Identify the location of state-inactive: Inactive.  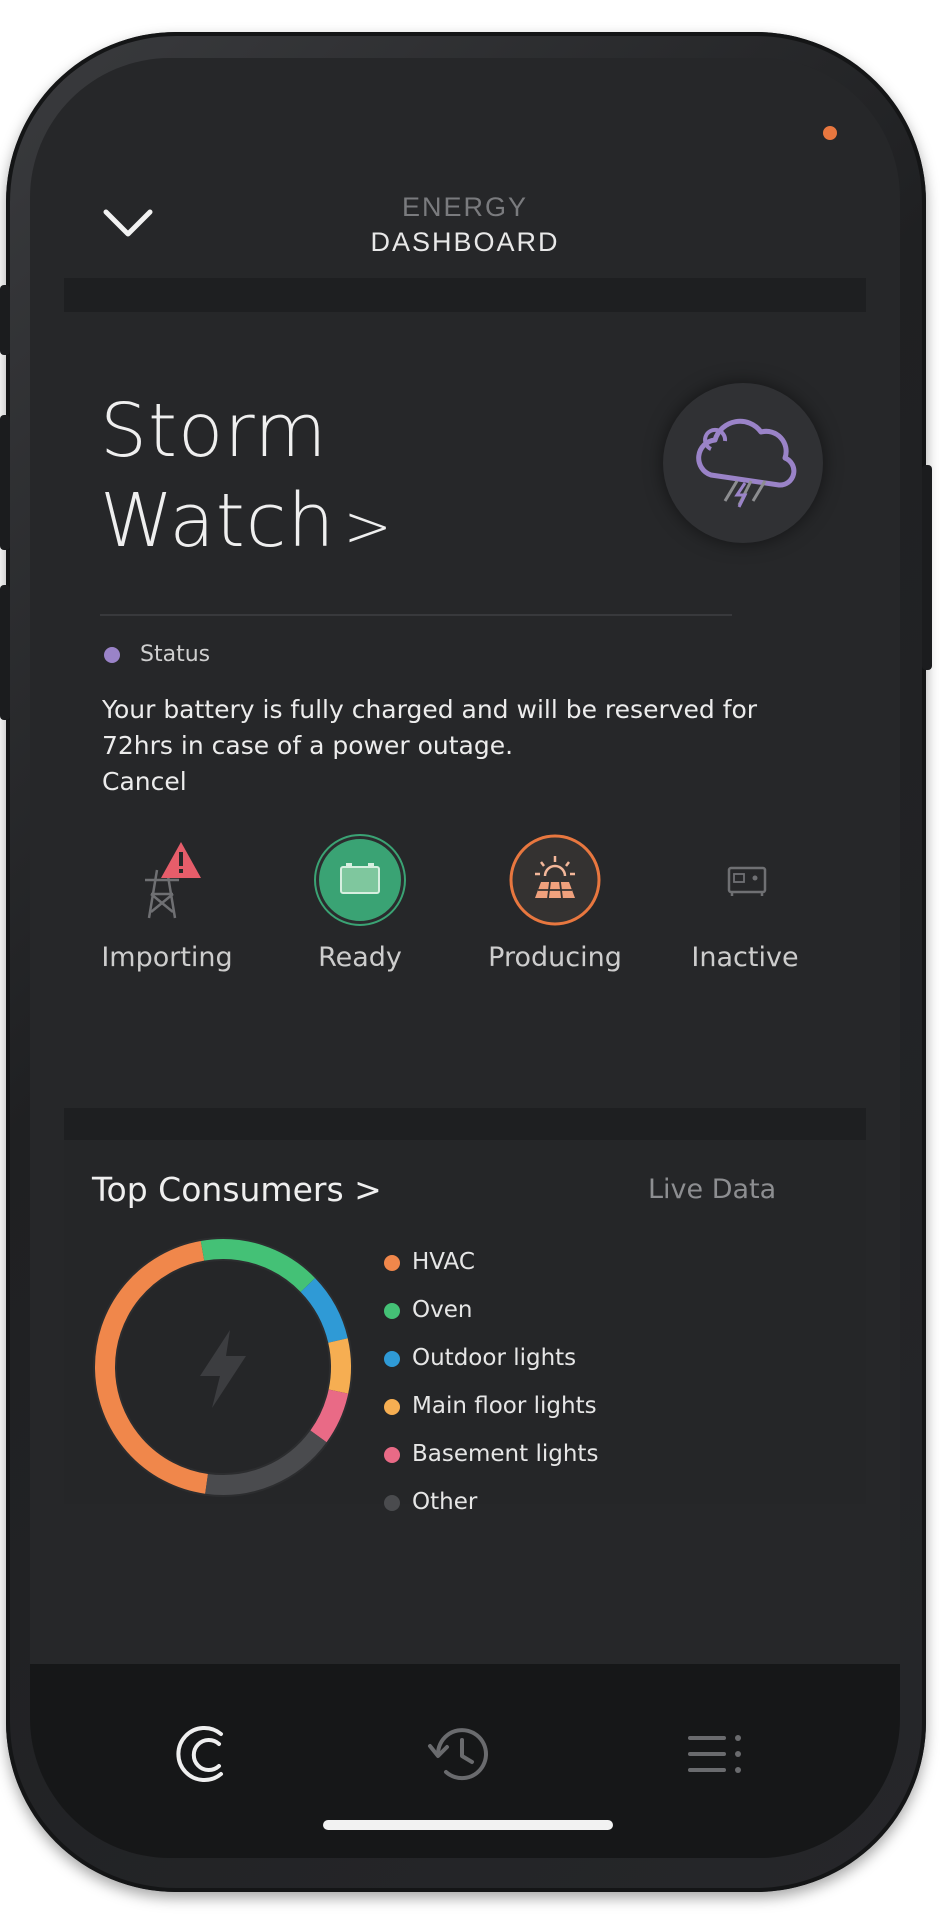
(745, 904).